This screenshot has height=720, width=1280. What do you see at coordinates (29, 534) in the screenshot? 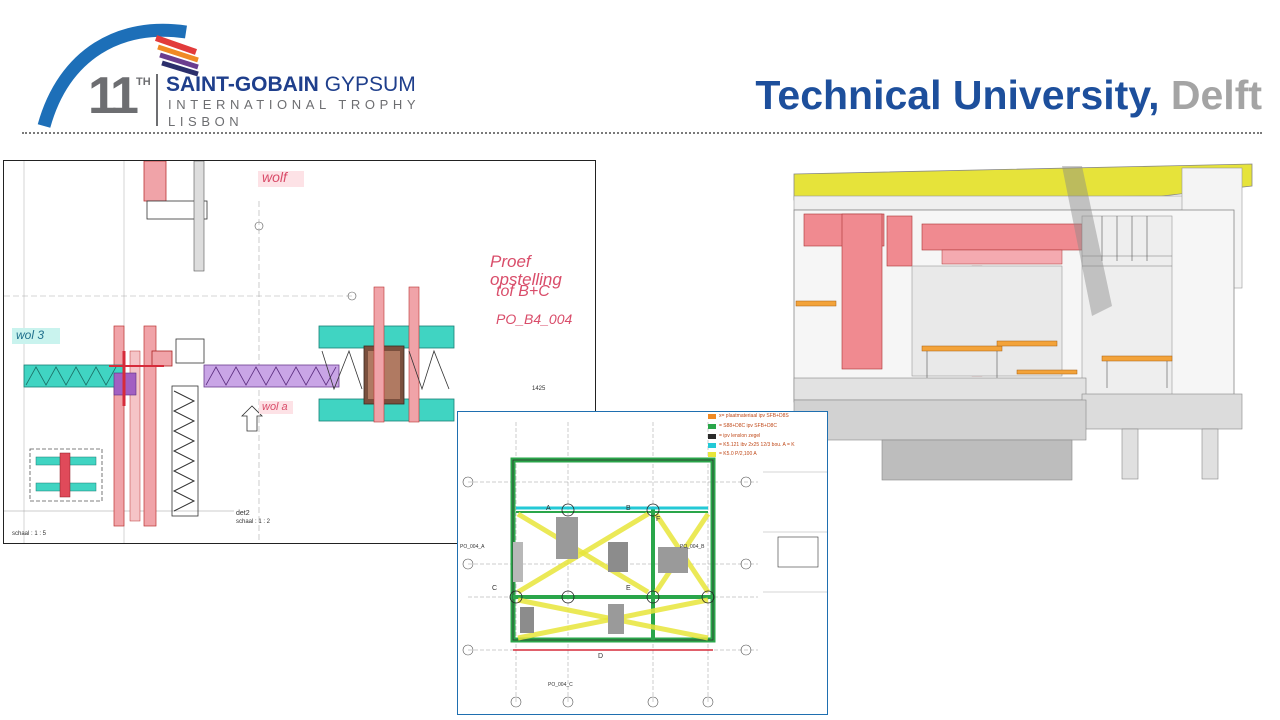
I see `scale-left: schaal : 1 : 5` at bounding box center [29, 534].